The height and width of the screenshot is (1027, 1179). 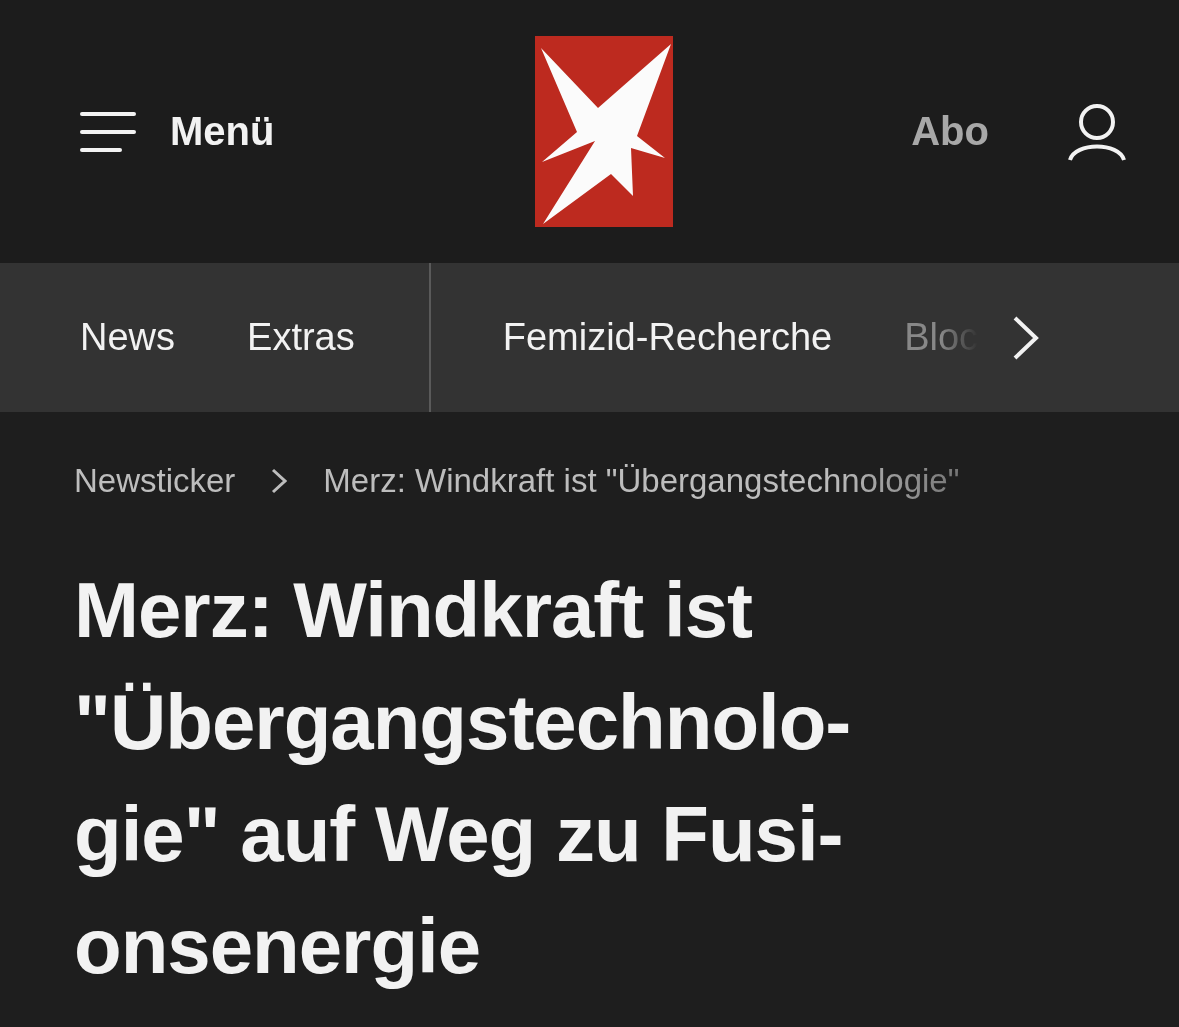 I want to click on nav-link: Femizid-Recherche, so click(x=667, y=337).